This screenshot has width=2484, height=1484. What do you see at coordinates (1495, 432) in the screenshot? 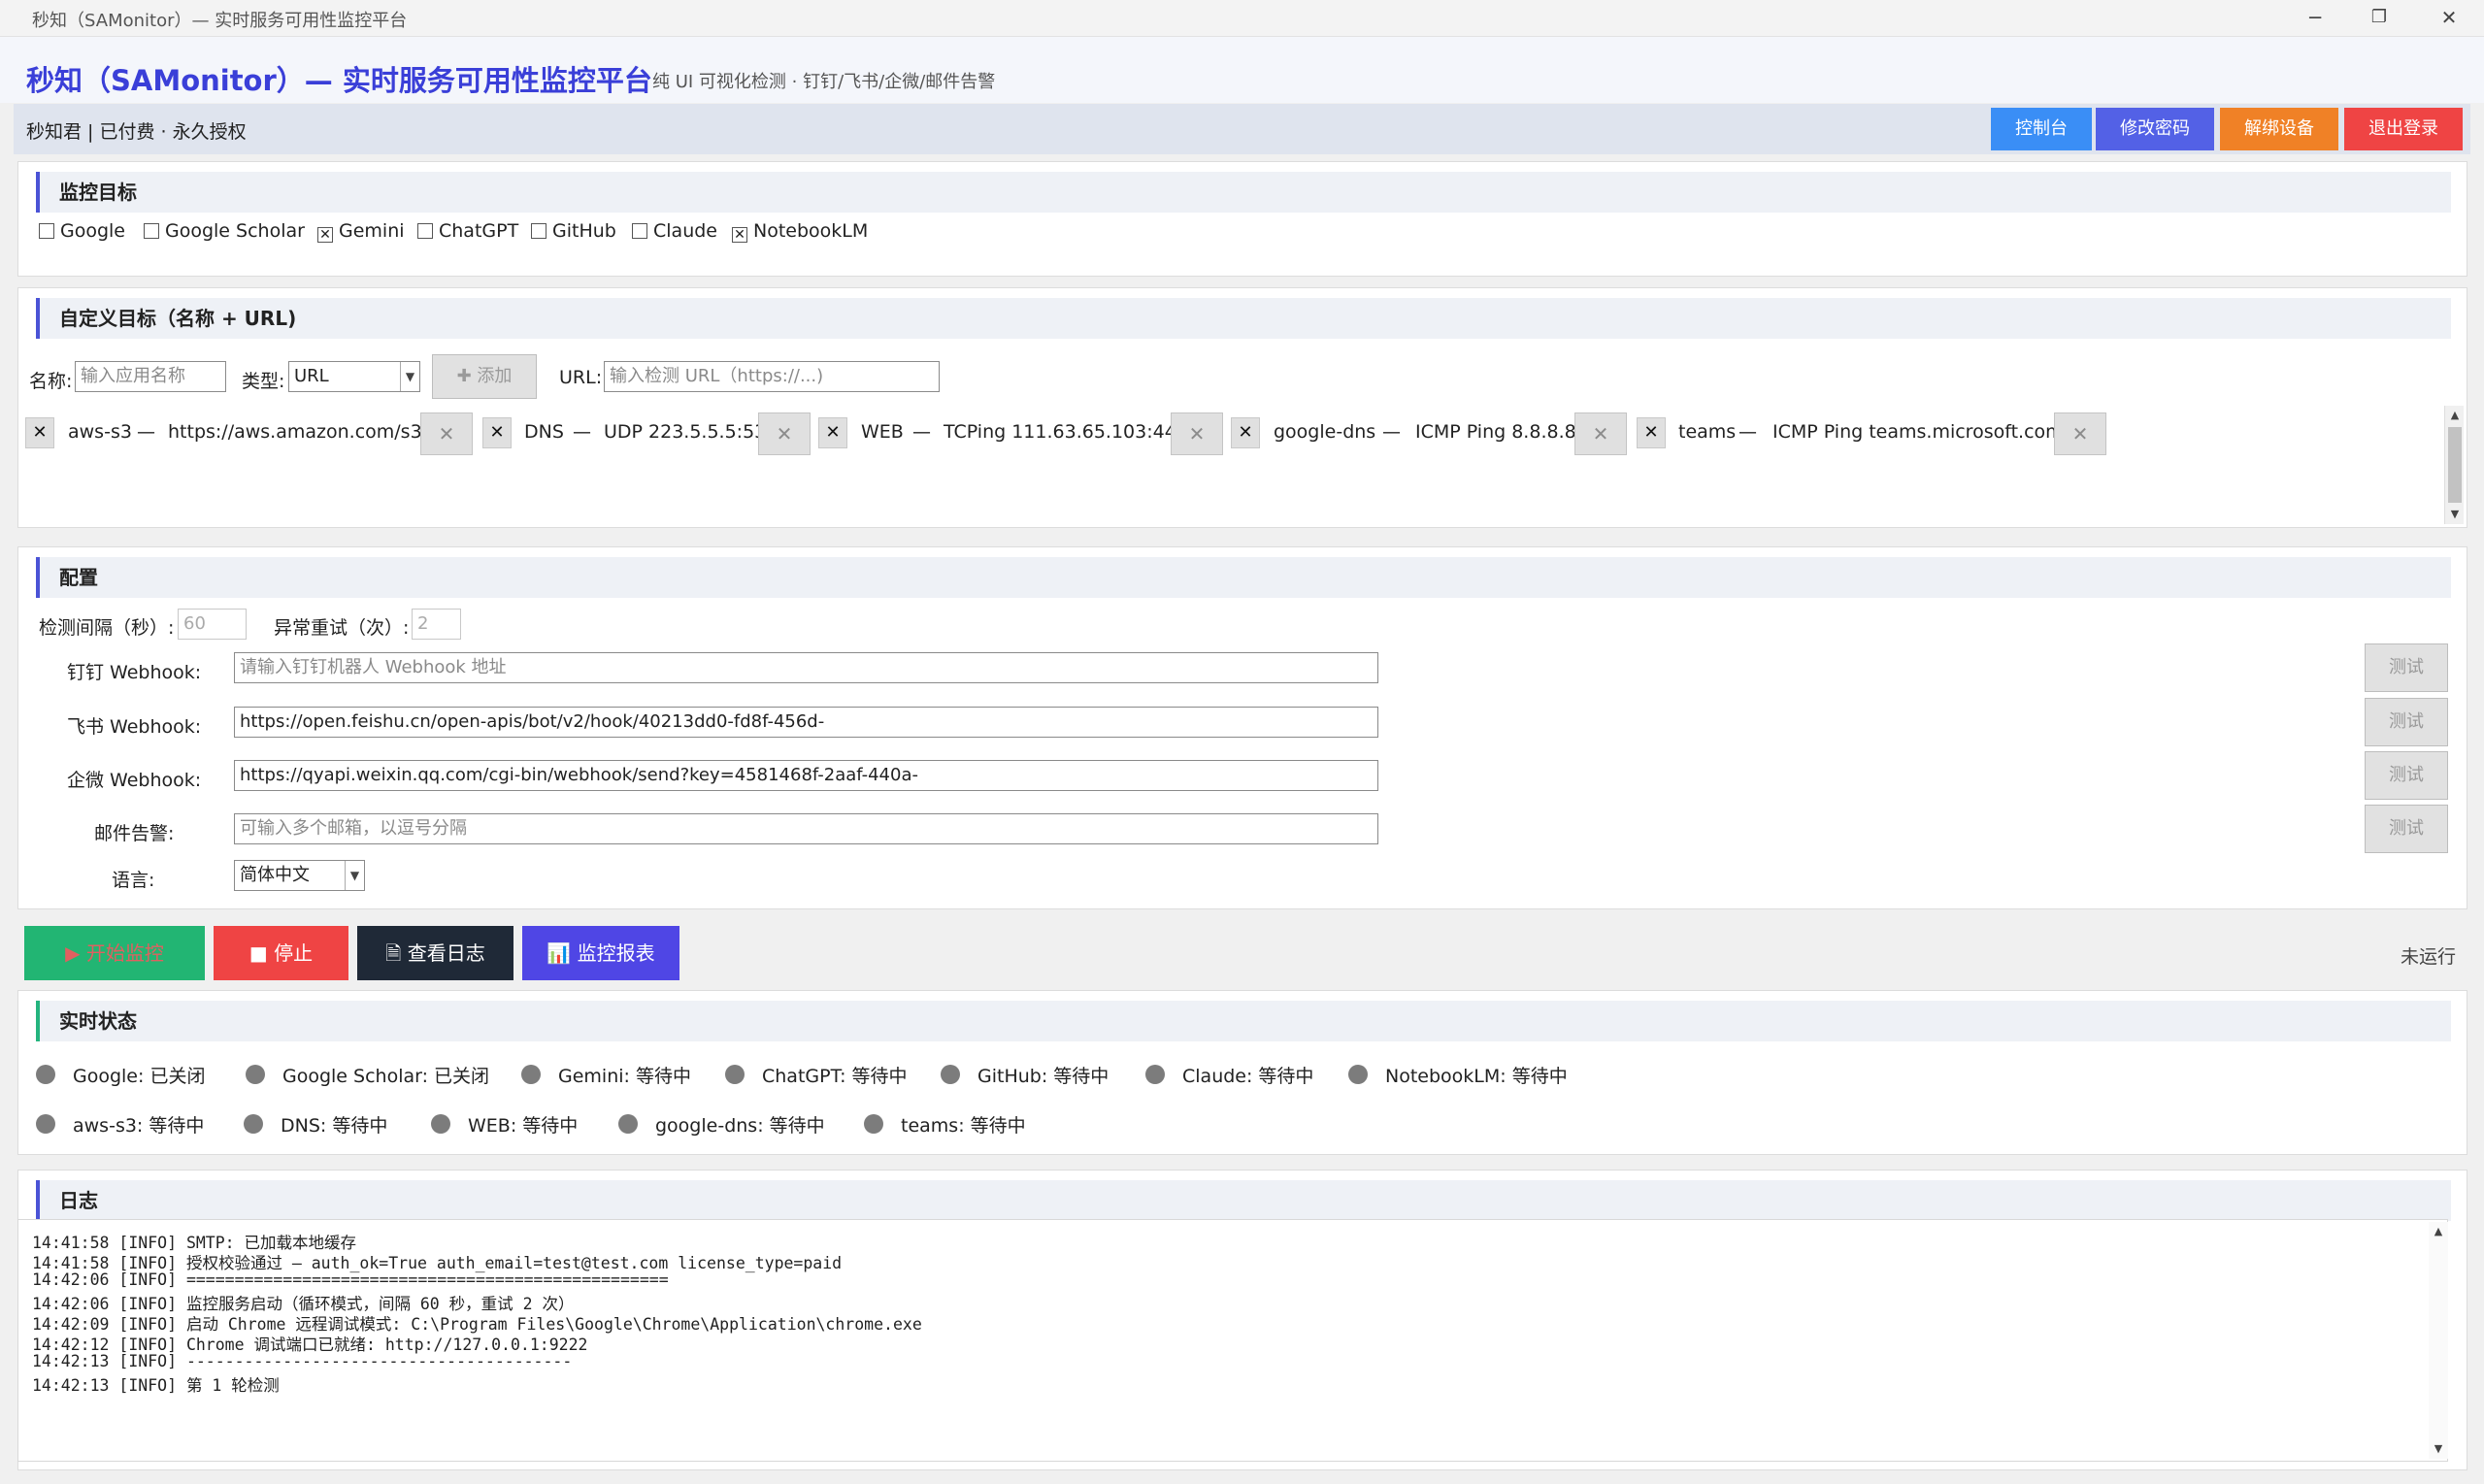
I see `chip-target-google-dns: ICMP Ping 8.8.8.8` at bounding box center [1495, 432].